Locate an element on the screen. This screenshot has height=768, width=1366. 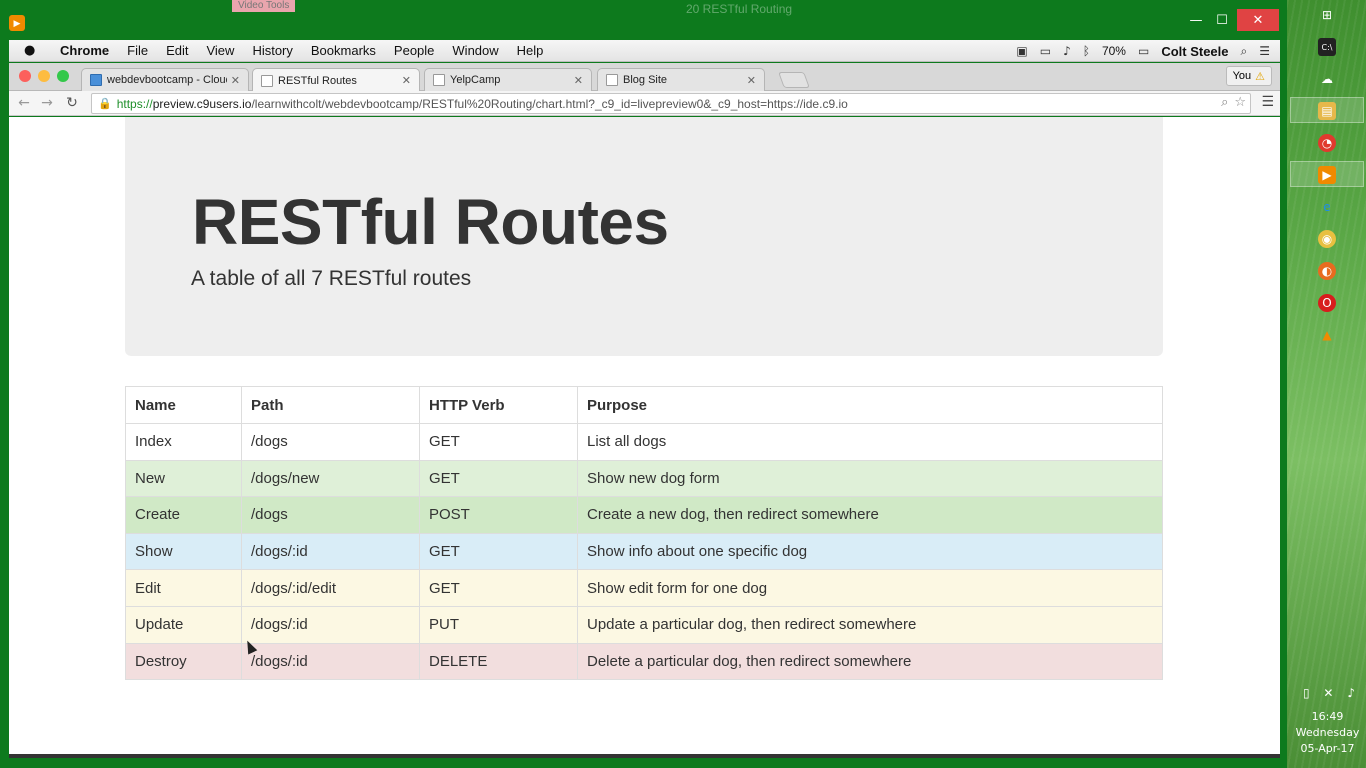
notification-list-icon: ☰ is located at coordinates (1264, 51).